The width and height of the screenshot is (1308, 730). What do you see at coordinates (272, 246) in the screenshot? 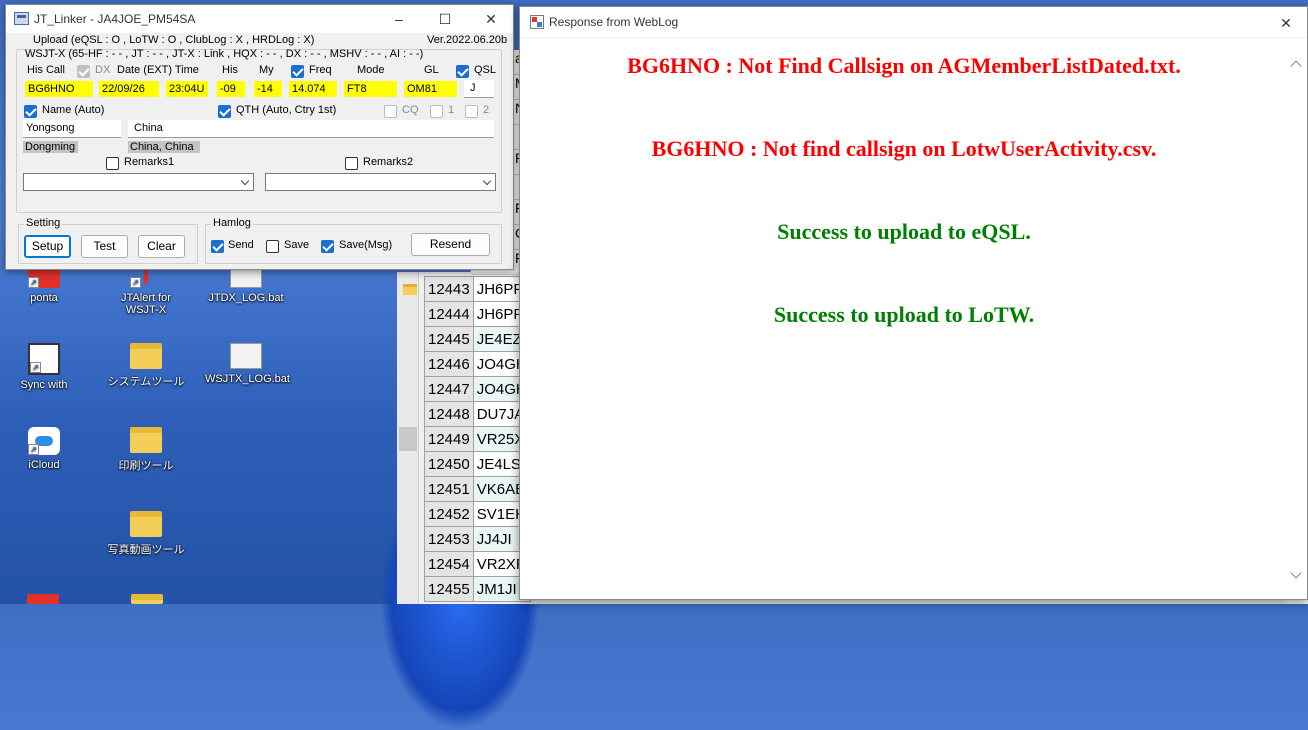
I see `save-checkbox` at bounding box center [272, 246].